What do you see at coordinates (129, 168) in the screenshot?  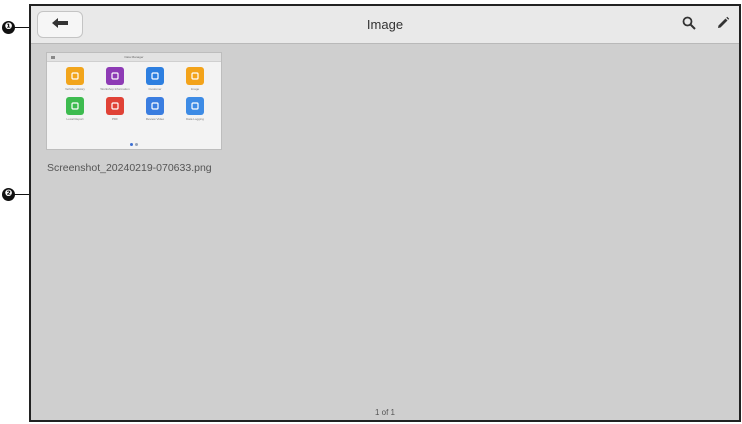 I see `image-filename: Screenshot_20240219-070633.png` at bounding box center [129, 168].